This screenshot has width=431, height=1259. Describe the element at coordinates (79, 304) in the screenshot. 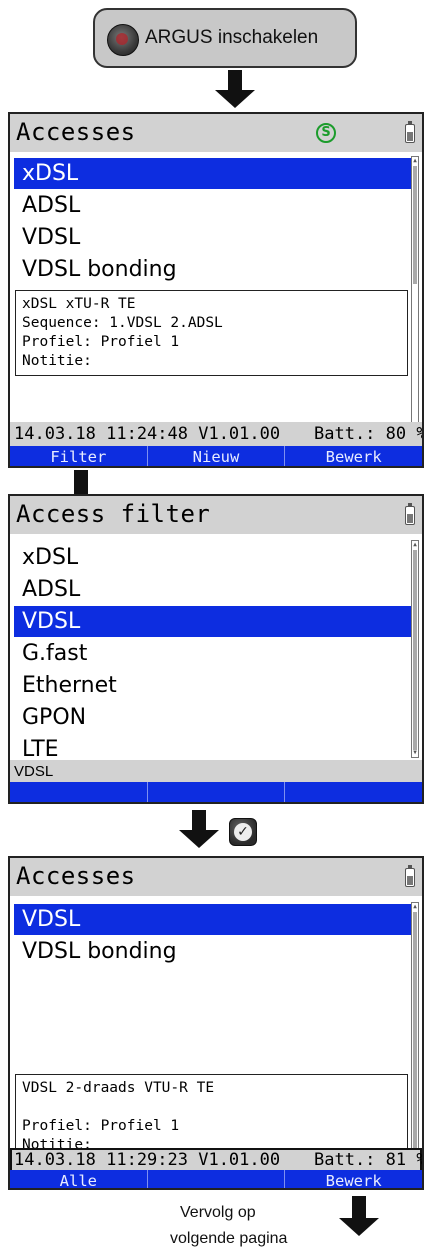

I see `info-line: xDSL xTU-R TE` at that location.